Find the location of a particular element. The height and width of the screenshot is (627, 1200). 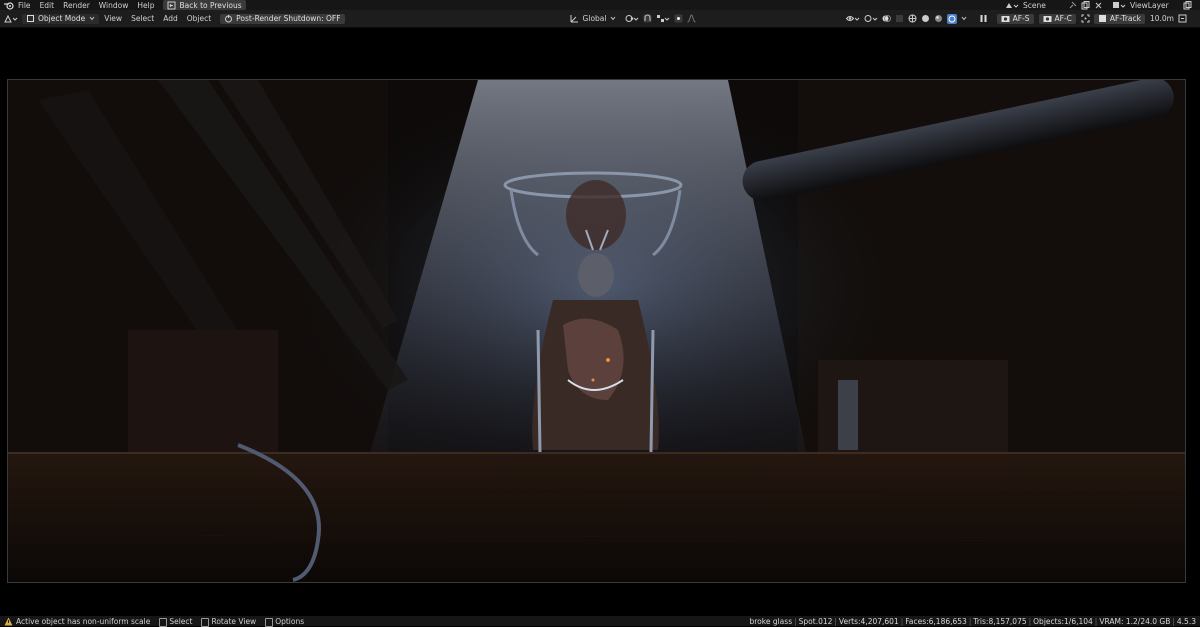

blender-version: 4.5.3 is located at coordinates (1186, 621).